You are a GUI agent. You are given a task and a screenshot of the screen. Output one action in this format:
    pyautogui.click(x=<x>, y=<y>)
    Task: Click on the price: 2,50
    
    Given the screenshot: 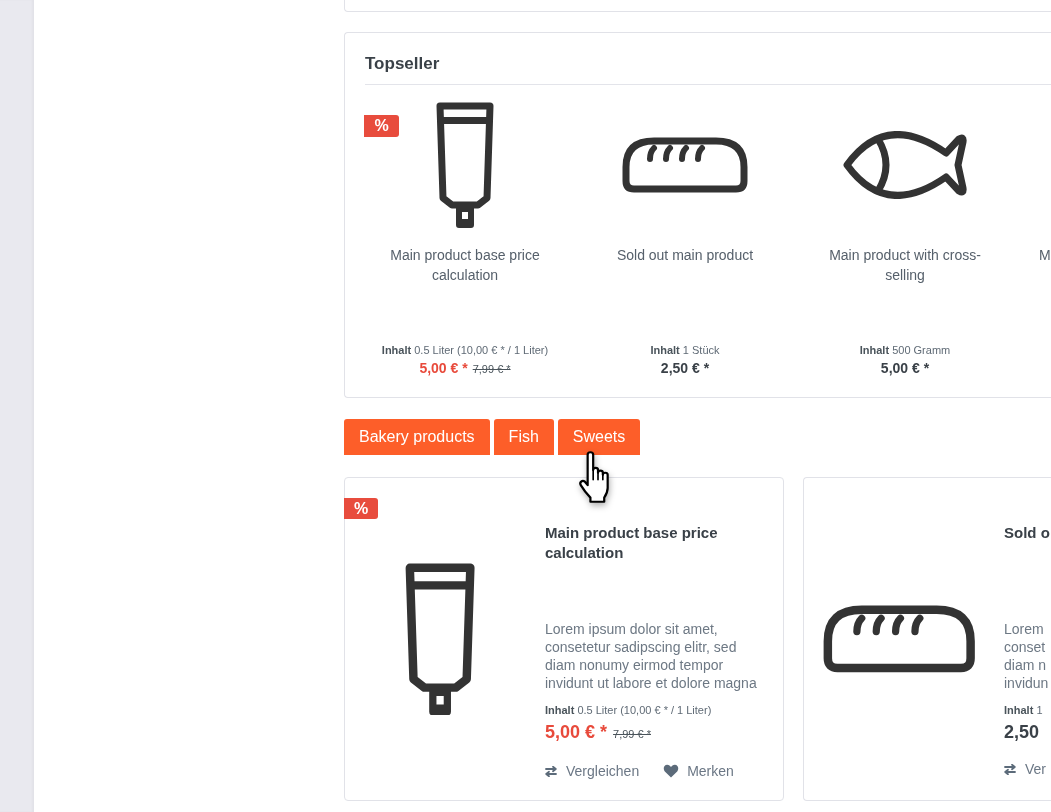 What is the action you would take?
    pyautogui.click(x=1022, y=732)
    